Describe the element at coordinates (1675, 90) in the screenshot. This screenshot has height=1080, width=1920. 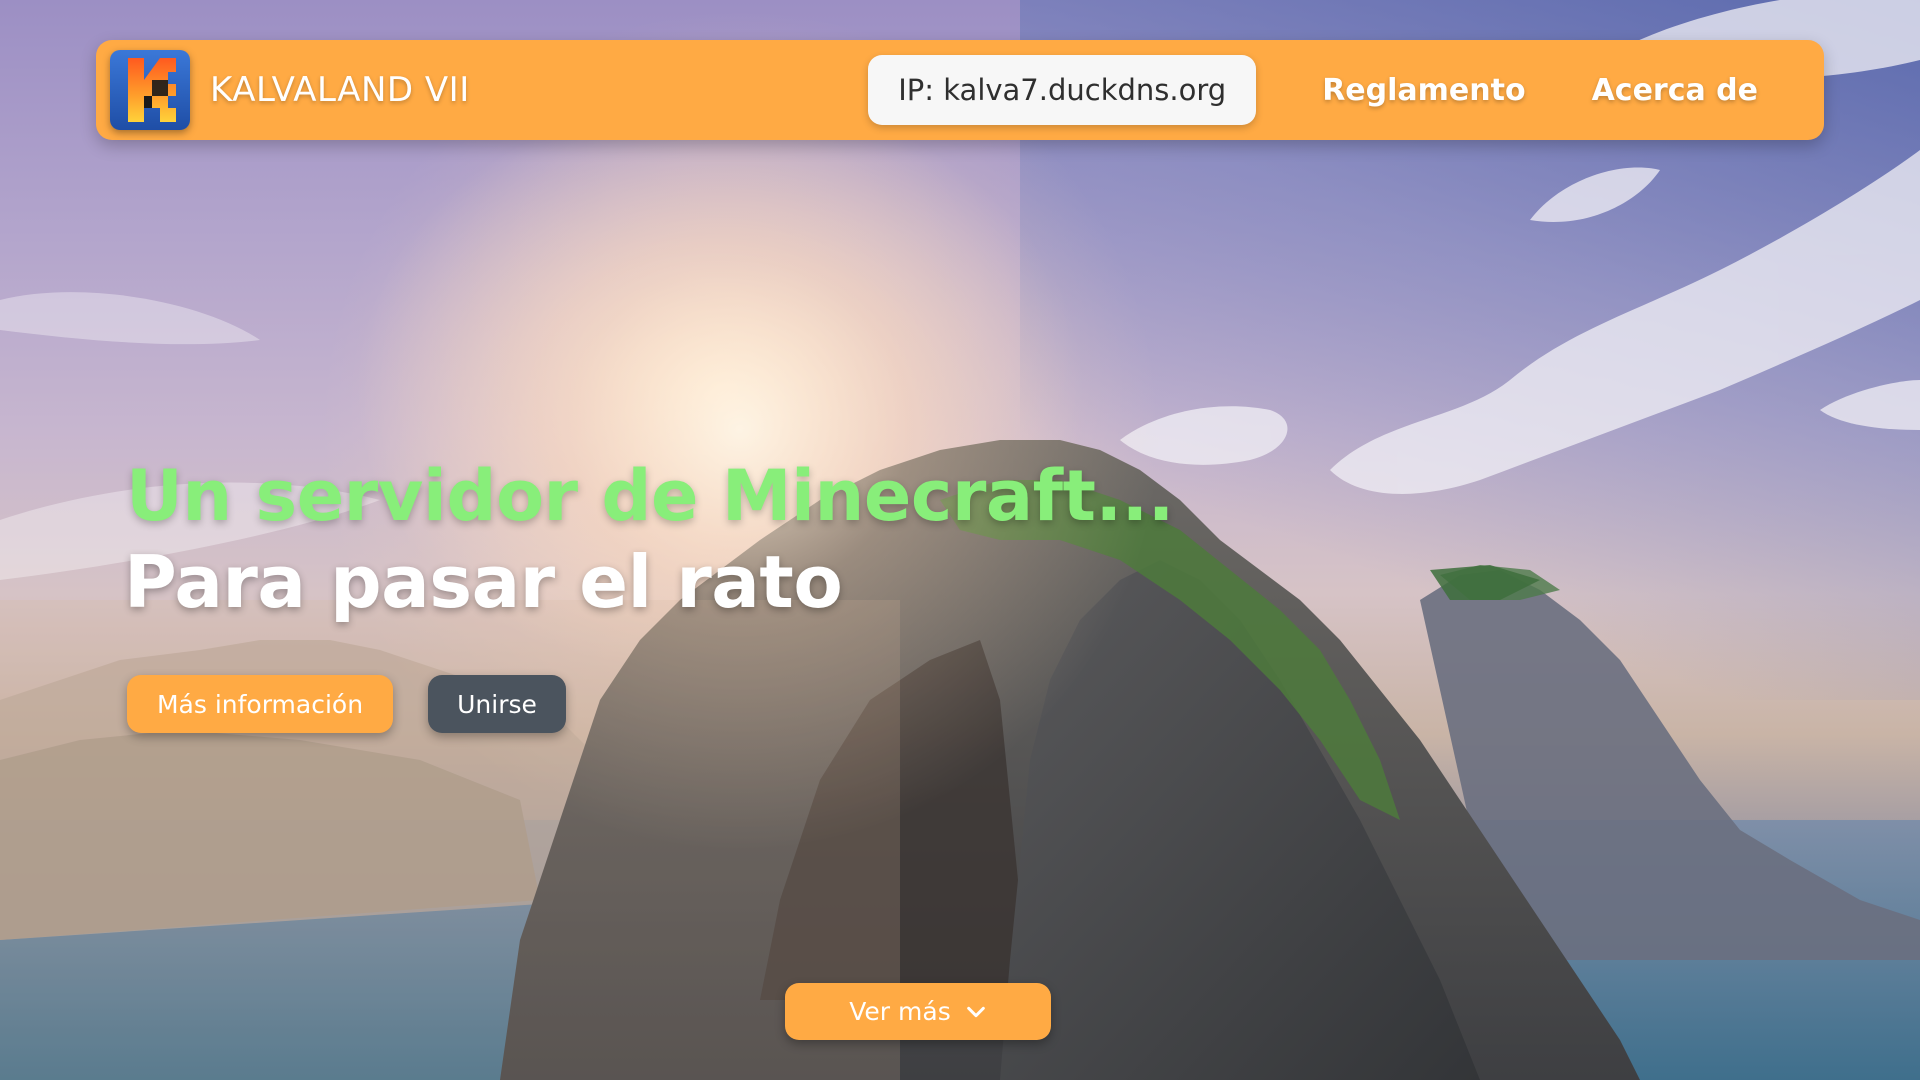
I see `nav-link-acerca-de: Acerca de` at that location.